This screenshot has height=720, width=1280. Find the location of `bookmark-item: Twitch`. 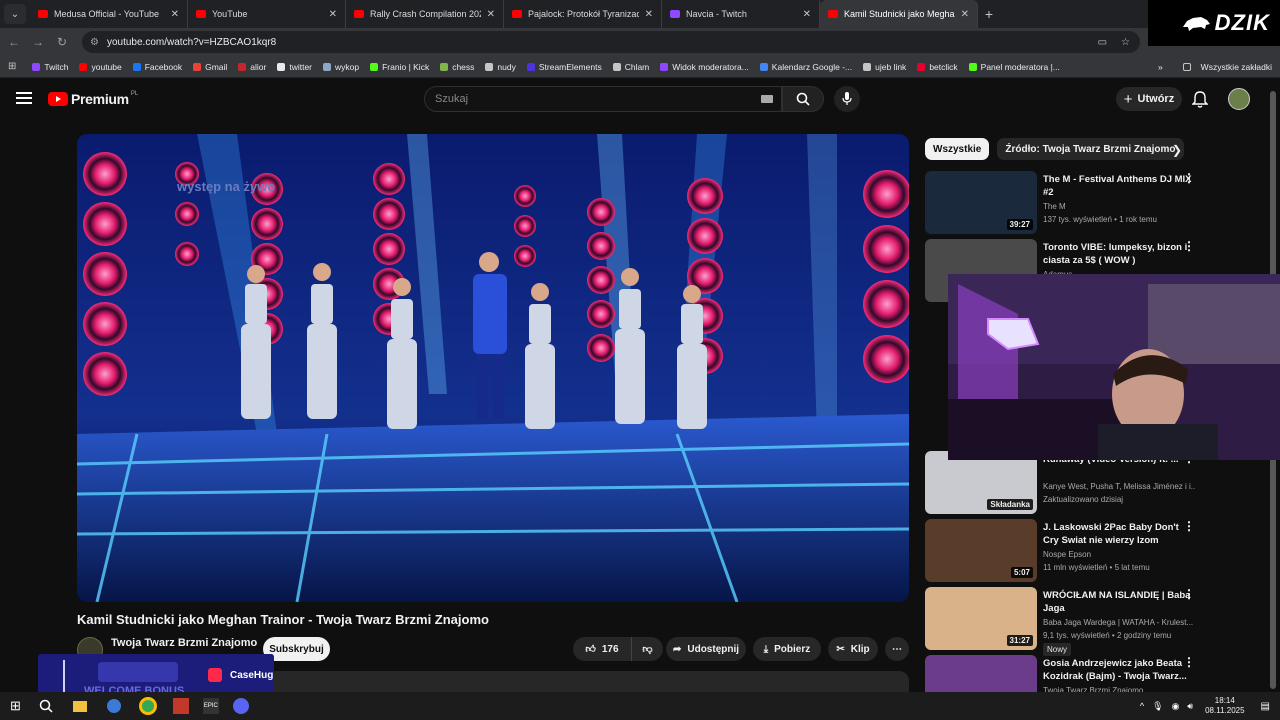

bookmark-item: Twitch is located at coordinates (50, 67).